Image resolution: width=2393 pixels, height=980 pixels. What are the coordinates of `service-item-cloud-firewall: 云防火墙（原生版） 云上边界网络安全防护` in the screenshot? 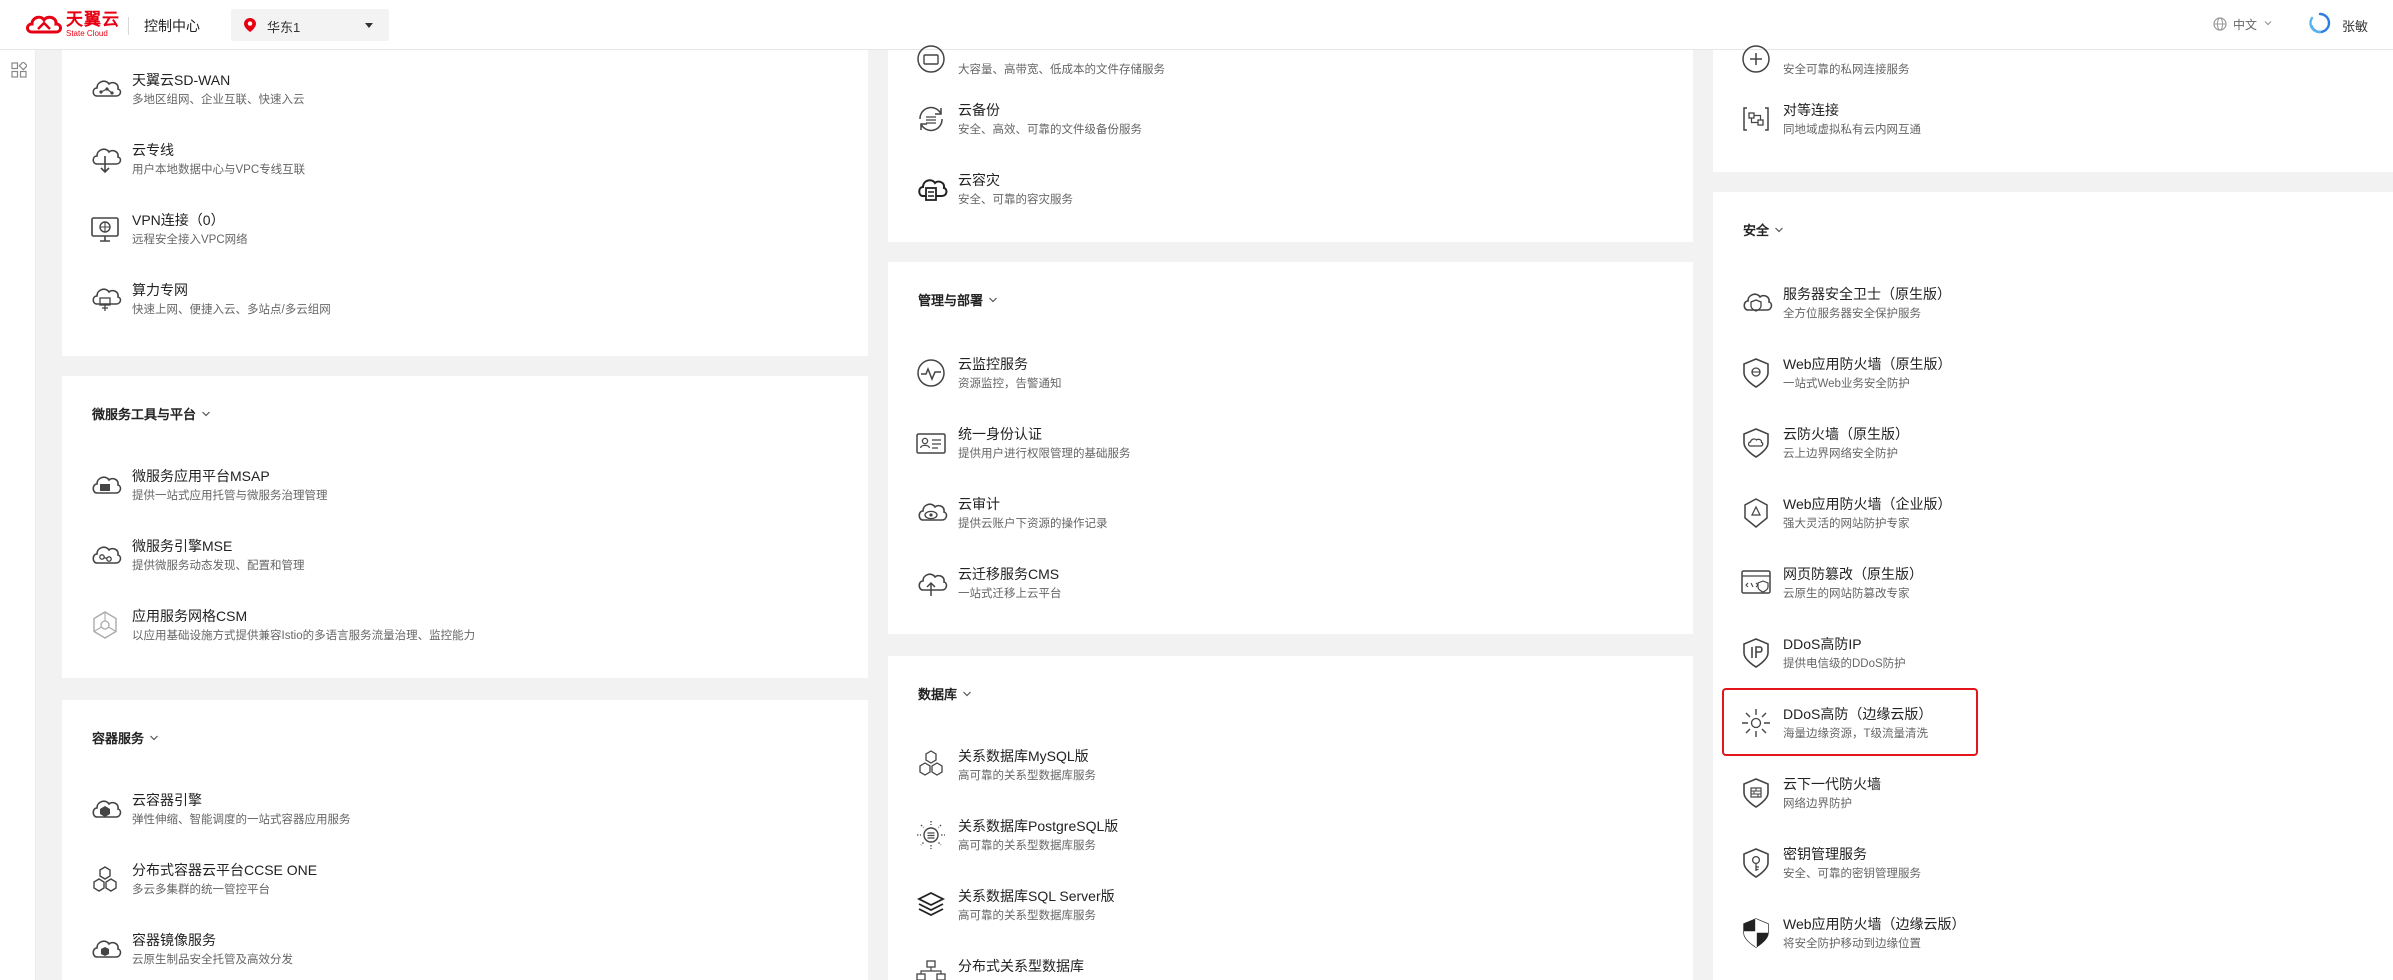 It's located at (2063, 453).